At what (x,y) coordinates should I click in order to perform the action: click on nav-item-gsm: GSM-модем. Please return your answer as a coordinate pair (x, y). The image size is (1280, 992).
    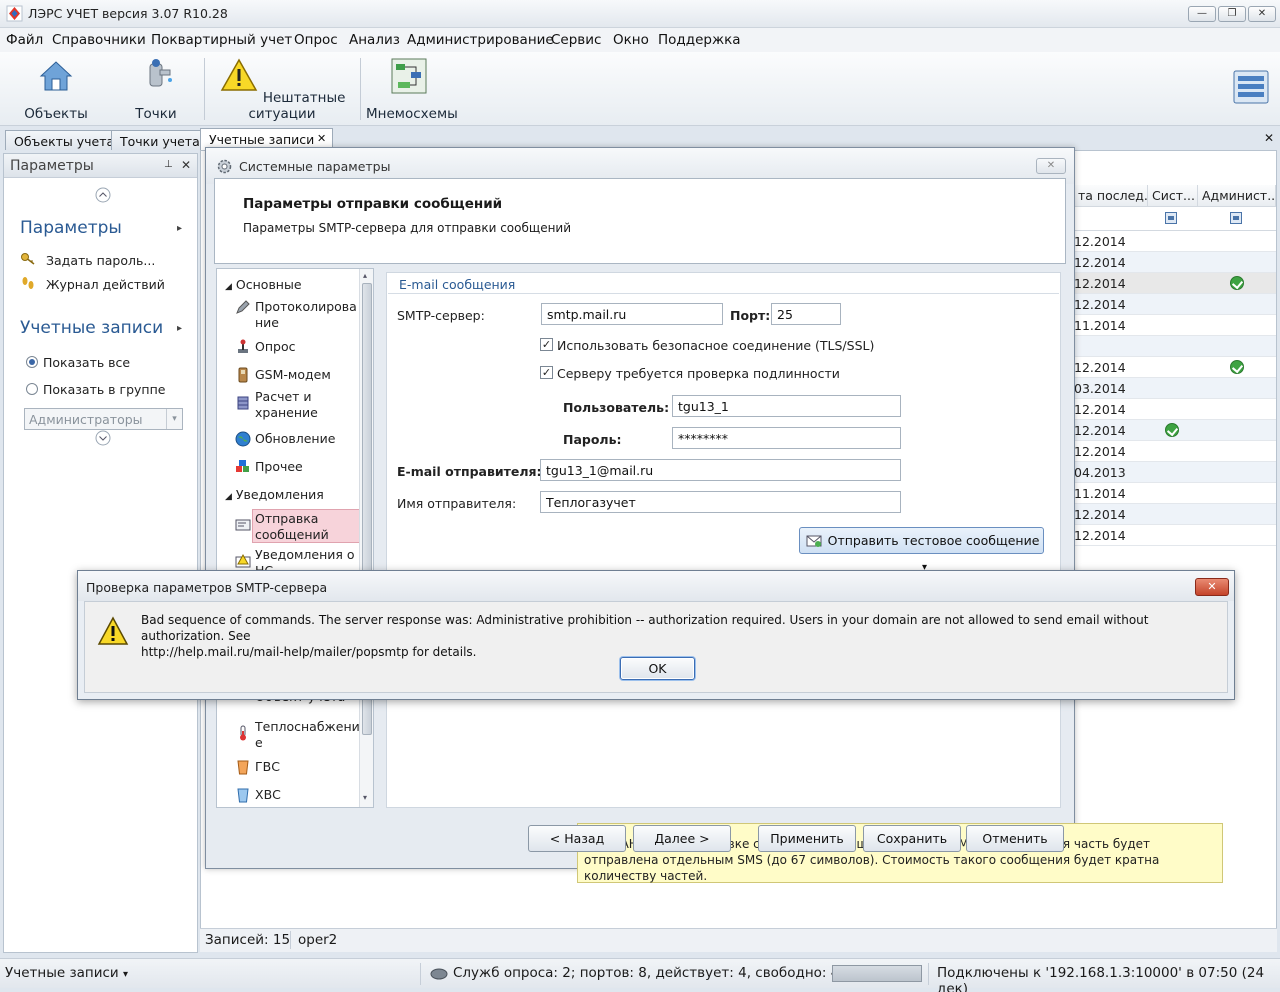
    Looking at the image, I should click on (284, 375).